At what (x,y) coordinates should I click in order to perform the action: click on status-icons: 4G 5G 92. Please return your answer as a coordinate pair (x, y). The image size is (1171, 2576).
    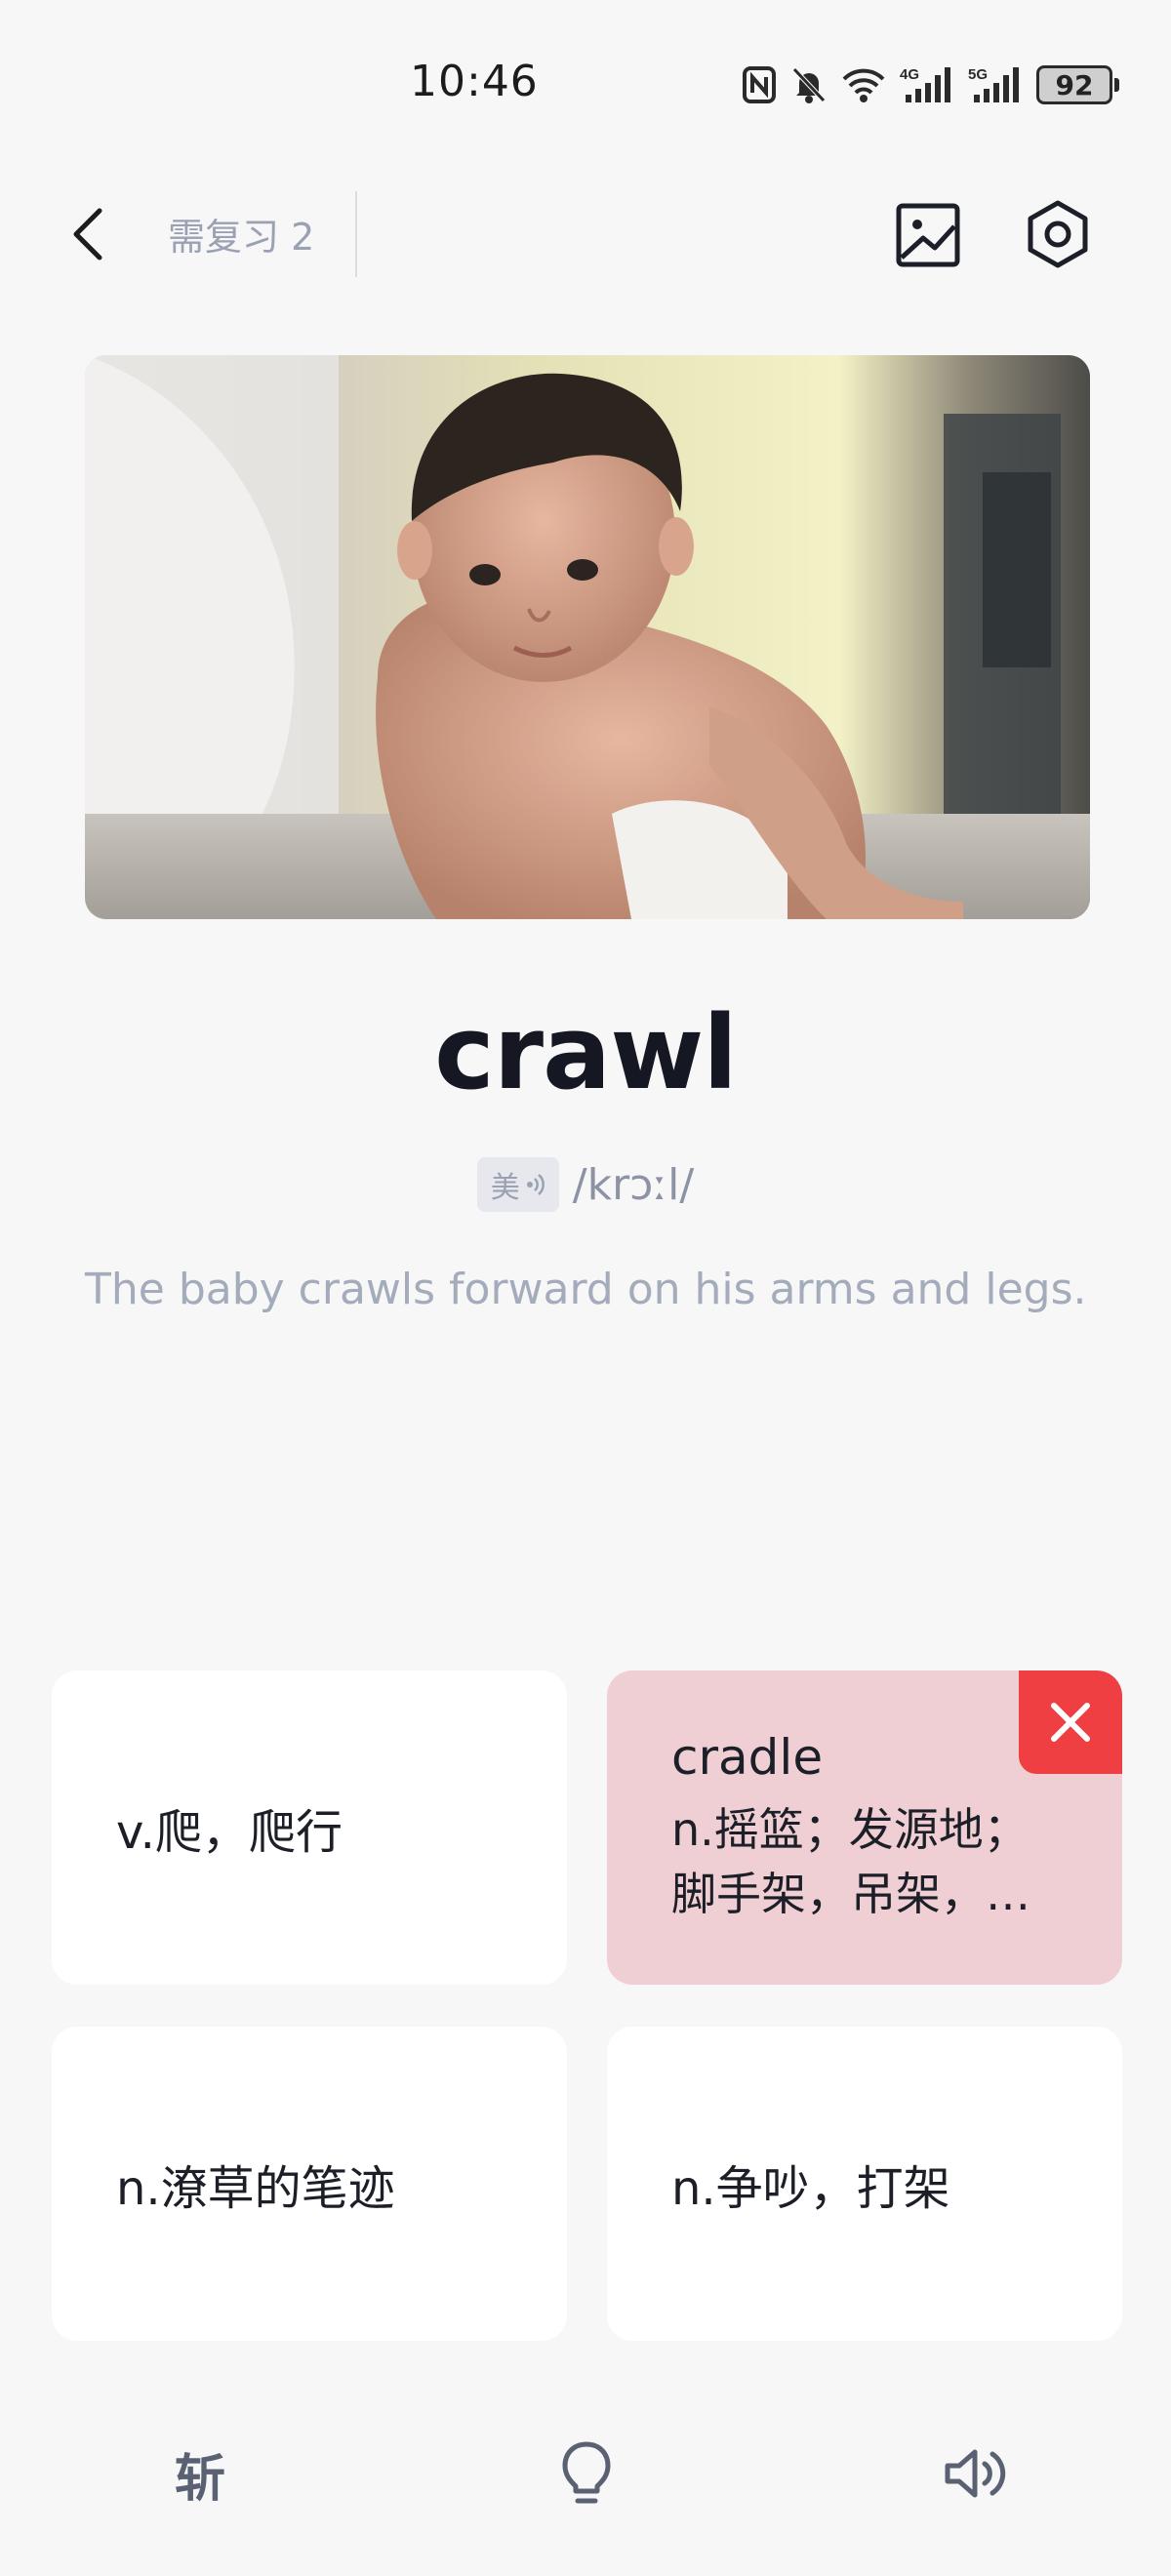
    Looking at the image, I should click on (930, 84).